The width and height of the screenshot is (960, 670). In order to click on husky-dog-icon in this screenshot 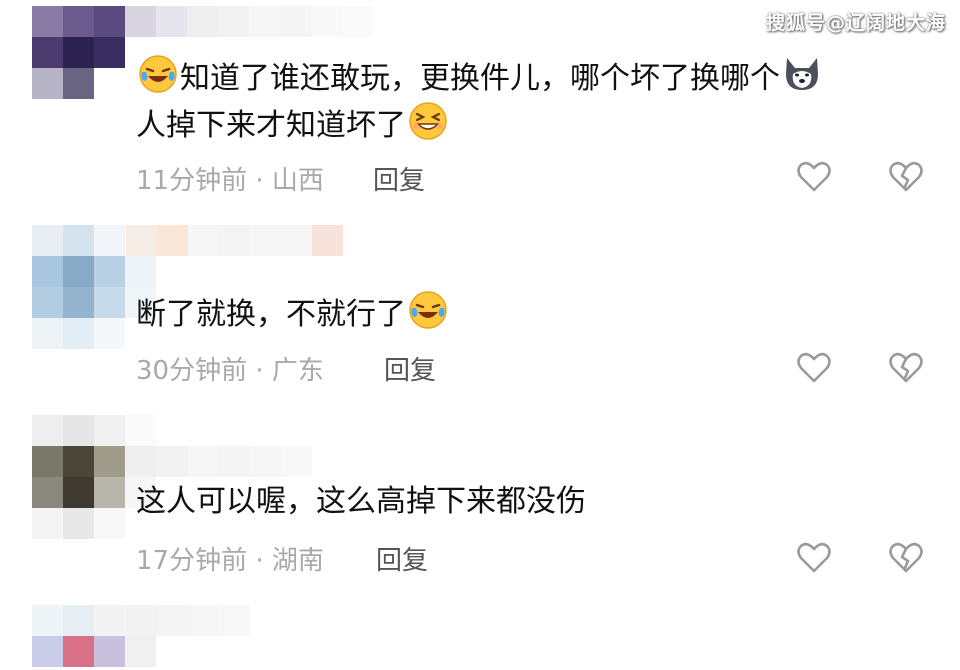, I will do `click(802, 74)`.